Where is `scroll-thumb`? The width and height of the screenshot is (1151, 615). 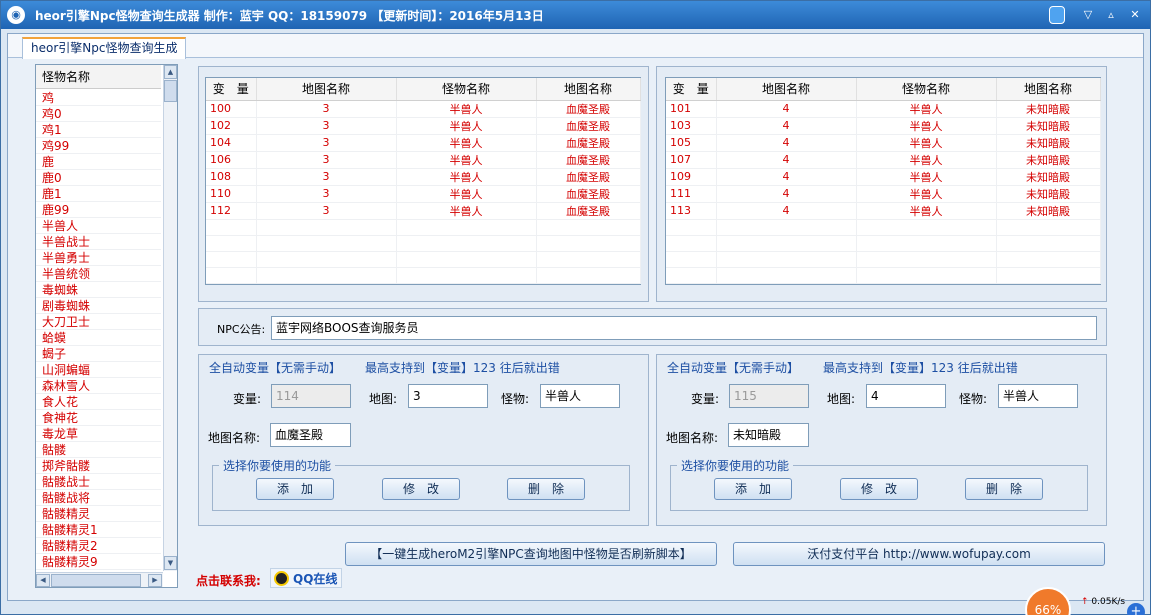
scroll-thumb is located at coordinates (170, 91).